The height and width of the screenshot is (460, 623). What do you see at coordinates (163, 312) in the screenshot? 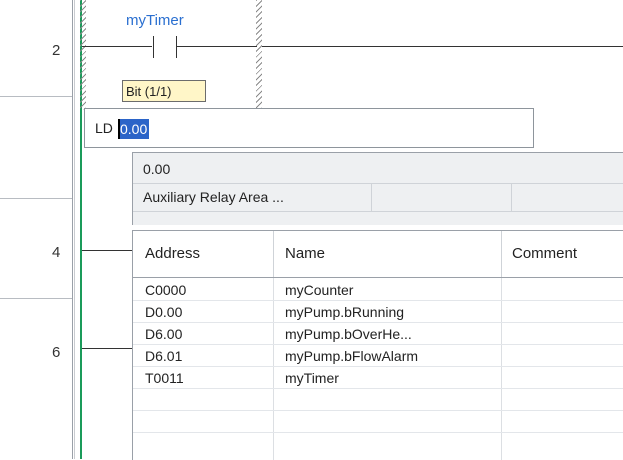
I see `row-address: D0.00` at bounding box center [163, 312].